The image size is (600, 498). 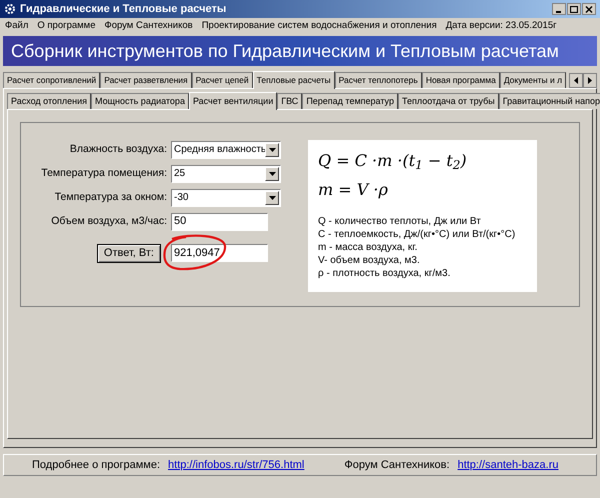 I want to click on tab: Расчет цепей, so click(x=222, y=80).